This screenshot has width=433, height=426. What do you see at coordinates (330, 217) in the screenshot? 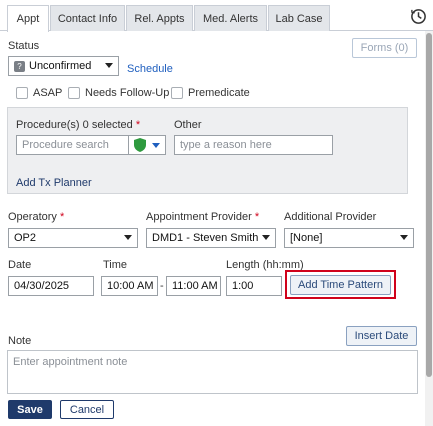
I see `additional-provider-label: Additional Provider` at bounding box center [330, 217].